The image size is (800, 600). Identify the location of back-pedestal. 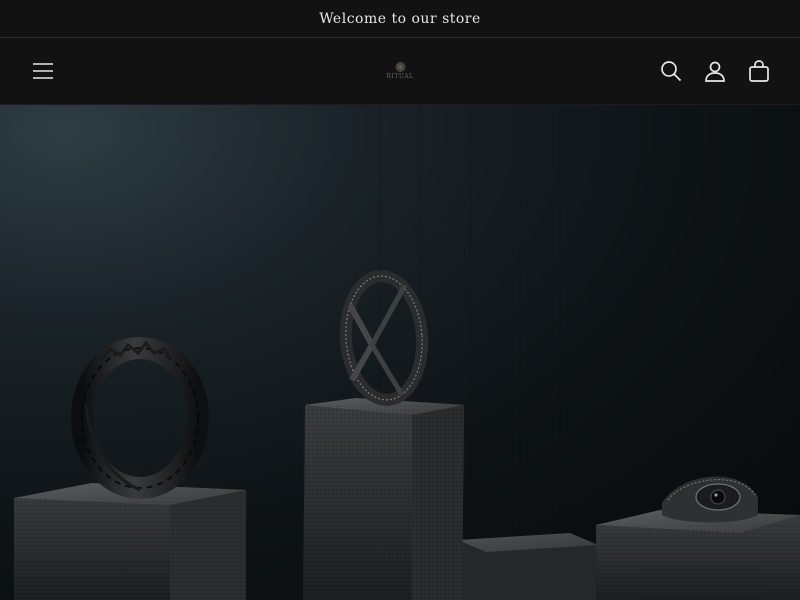
(529, 566).